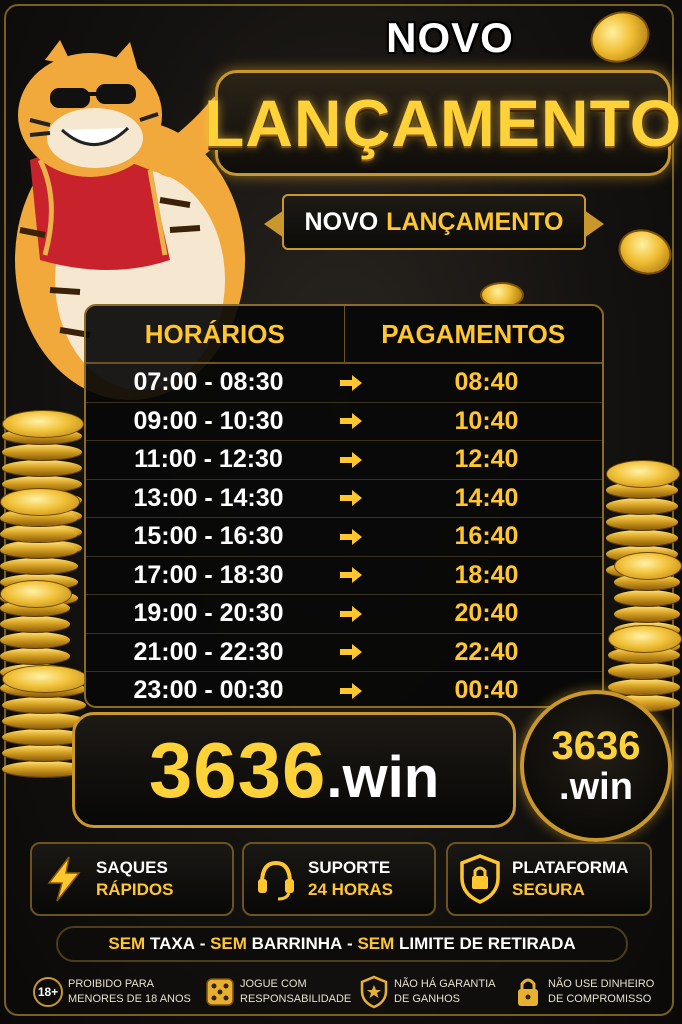 Image resolution: width=682 pixels, height=1024 pixels. I want to click on footer-no-commitment-money: NÃO USE DINHEIRO DE COMPROMISSO, so click(581, 992).